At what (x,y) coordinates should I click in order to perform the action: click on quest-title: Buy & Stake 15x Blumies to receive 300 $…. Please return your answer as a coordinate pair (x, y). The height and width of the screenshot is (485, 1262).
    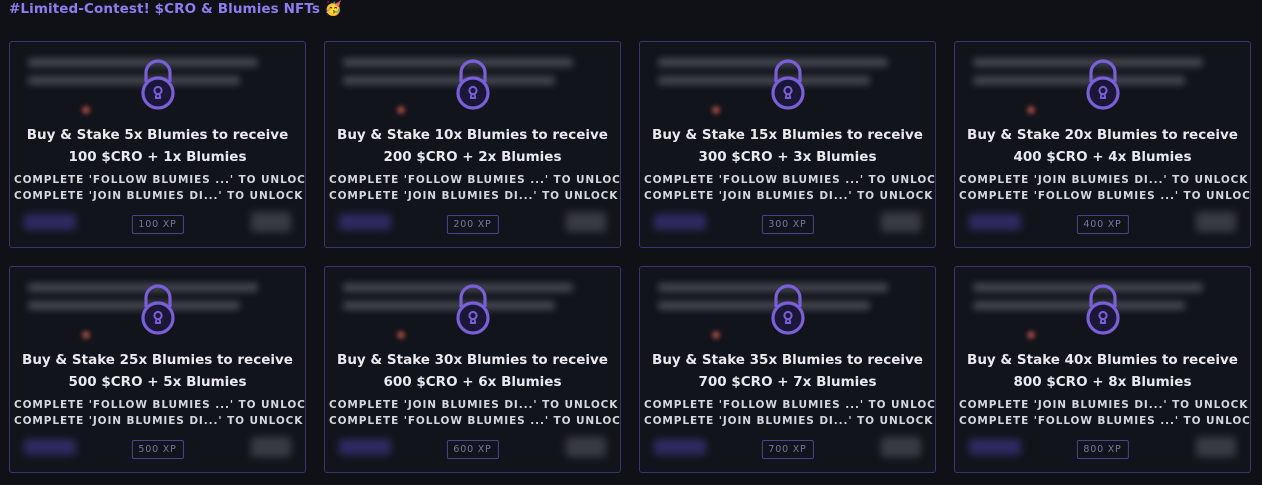
    Looking at the image, I should click on (787, 146).